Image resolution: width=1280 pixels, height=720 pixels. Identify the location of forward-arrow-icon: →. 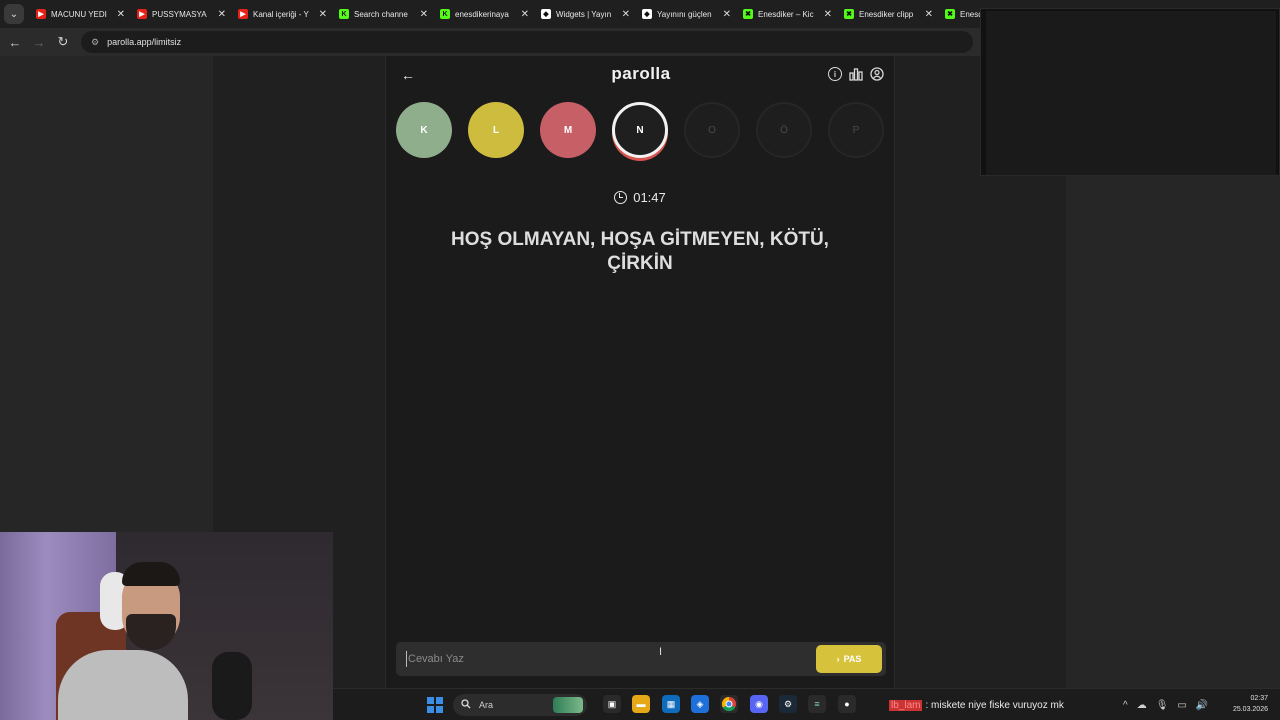
(39, 42).